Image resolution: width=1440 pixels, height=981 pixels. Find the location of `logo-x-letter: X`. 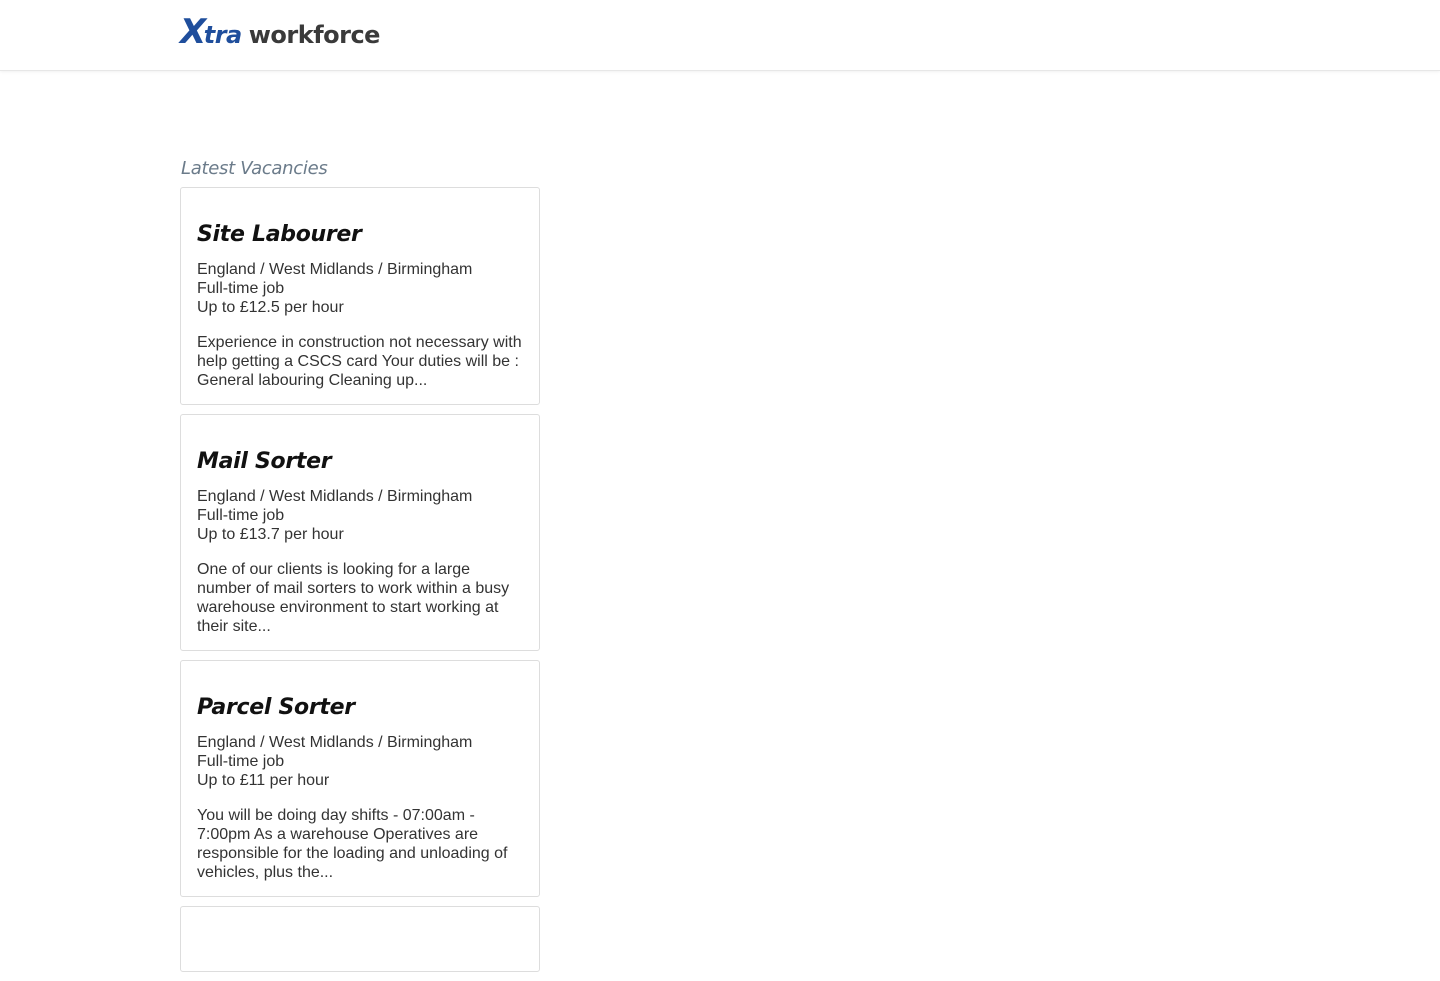

logo-x-letter: X is located at coordinates (193, 32).